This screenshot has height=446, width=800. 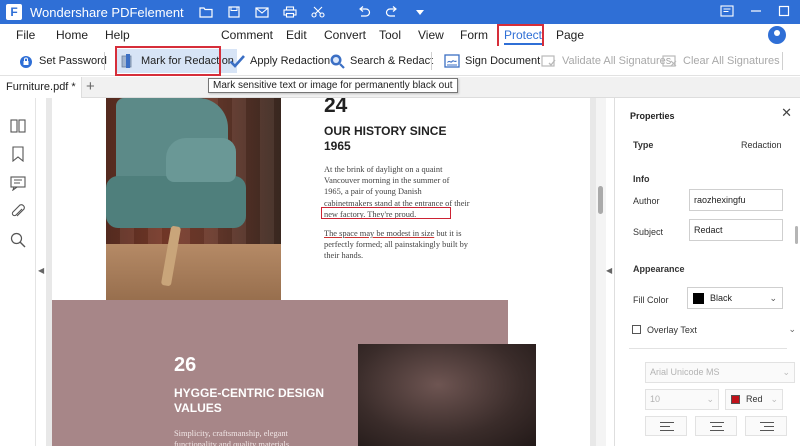 I want to click on overlay-text-label: Overlay Text, so click(x=672, y=330).